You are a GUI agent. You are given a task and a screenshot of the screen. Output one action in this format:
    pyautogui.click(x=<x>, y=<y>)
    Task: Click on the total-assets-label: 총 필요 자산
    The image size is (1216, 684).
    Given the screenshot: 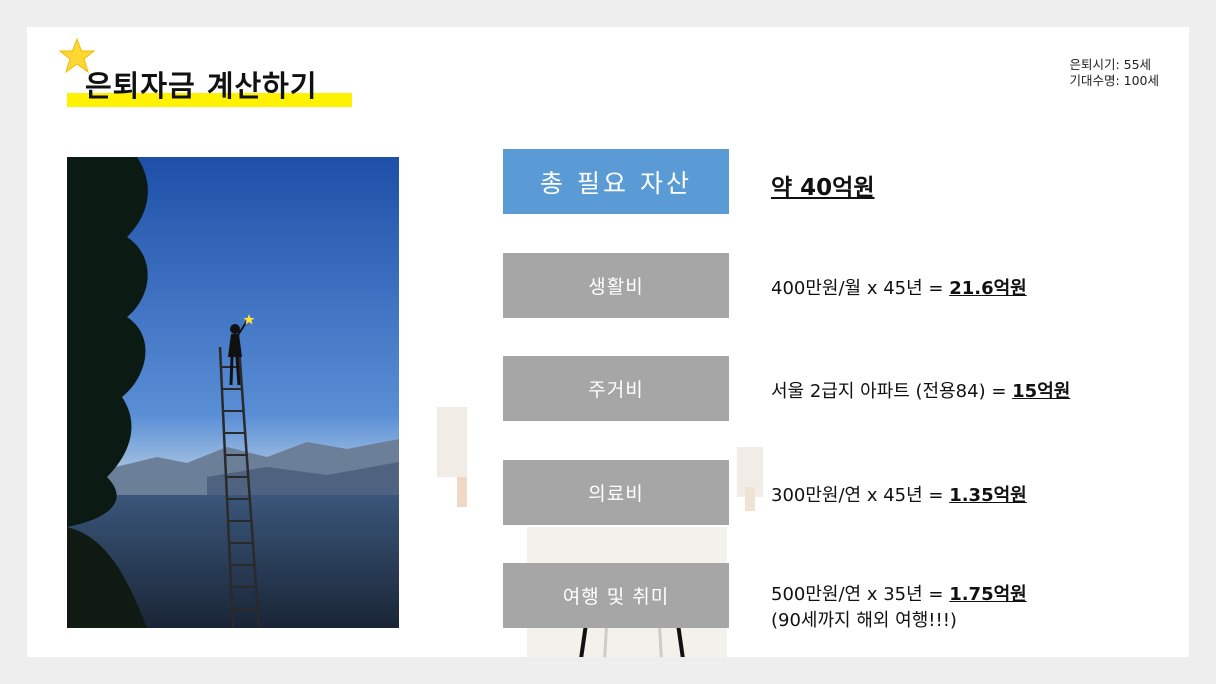 What is the action you would take?
    pyautogui.click(x=616, y=181)
    